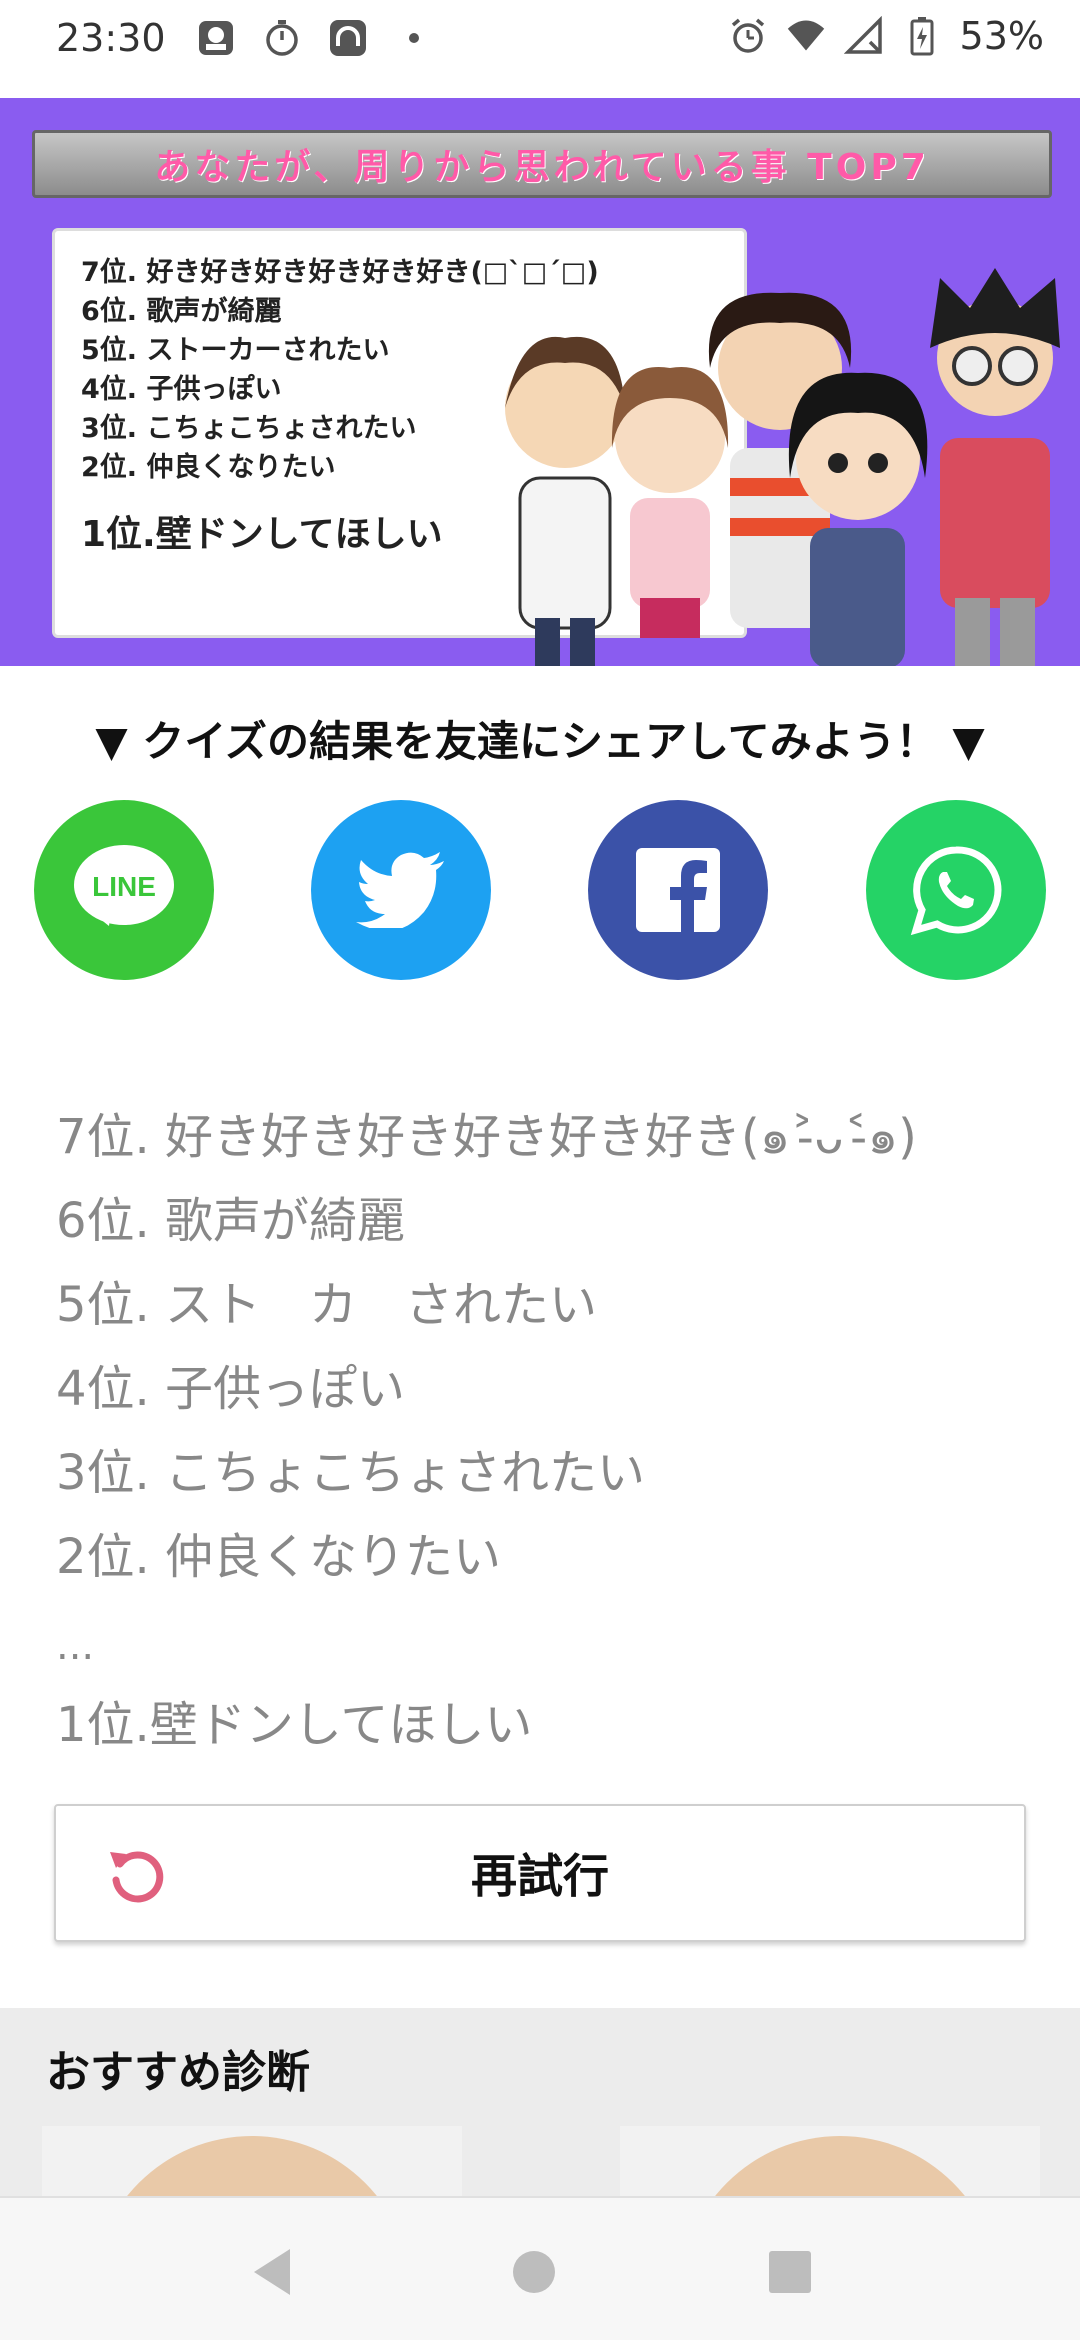  What do you see at coordinates (540, 2102) in the screenshot?
I see `recommended-section: おすすめ診断` at bounding box center [540, 2102].